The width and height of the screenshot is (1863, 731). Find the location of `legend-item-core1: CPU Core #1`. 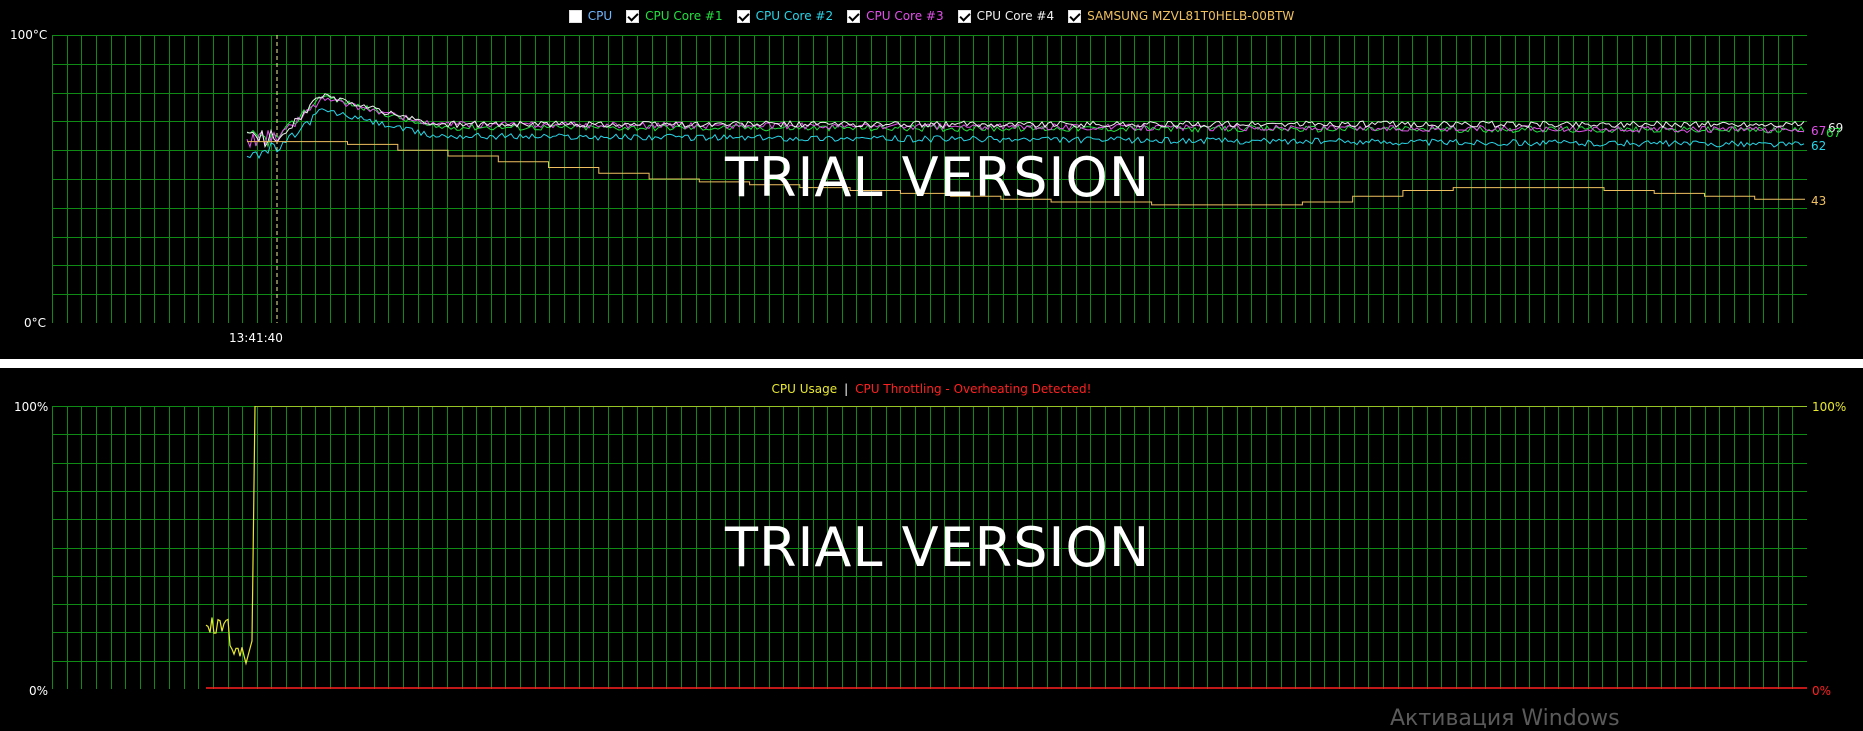

legend-item-core1: CPU Core #1 is located at coordinates (674, 16).